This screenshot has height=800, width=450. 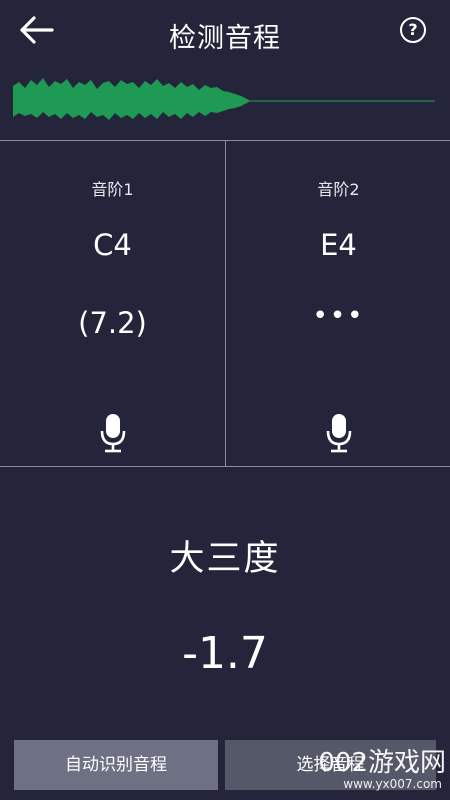 I want to click on scale1-label: 音阶1, so click(x=112, y=189).